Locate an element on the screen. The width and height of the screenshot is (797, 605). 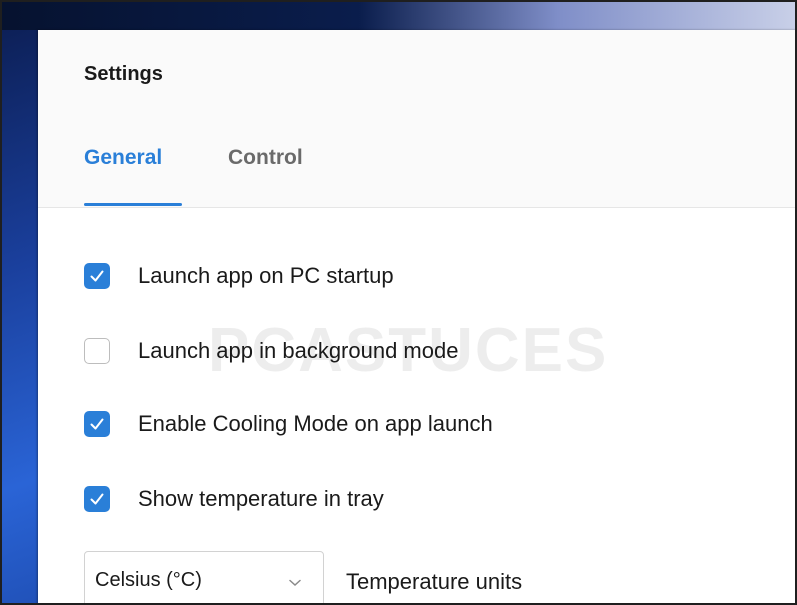
launch-on-startup-checkbox is located at coordinates (97, 276).